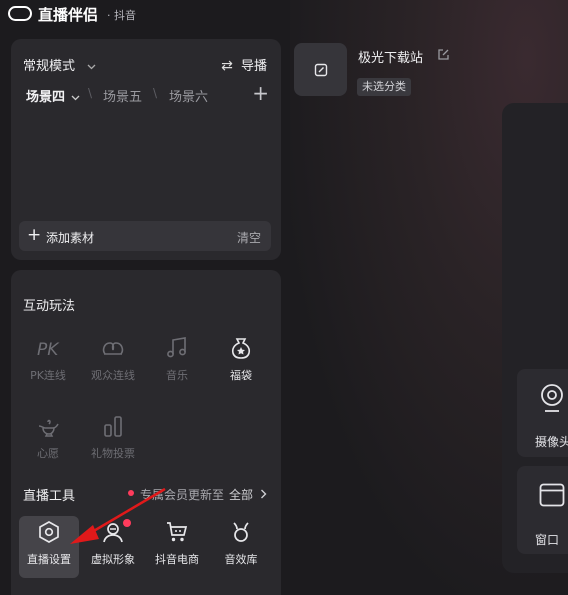 Image resolution: width=568 pixels, height=595 pixels. I want to click on add-material-bar: + 添加素材 清空, so click(145, 236).